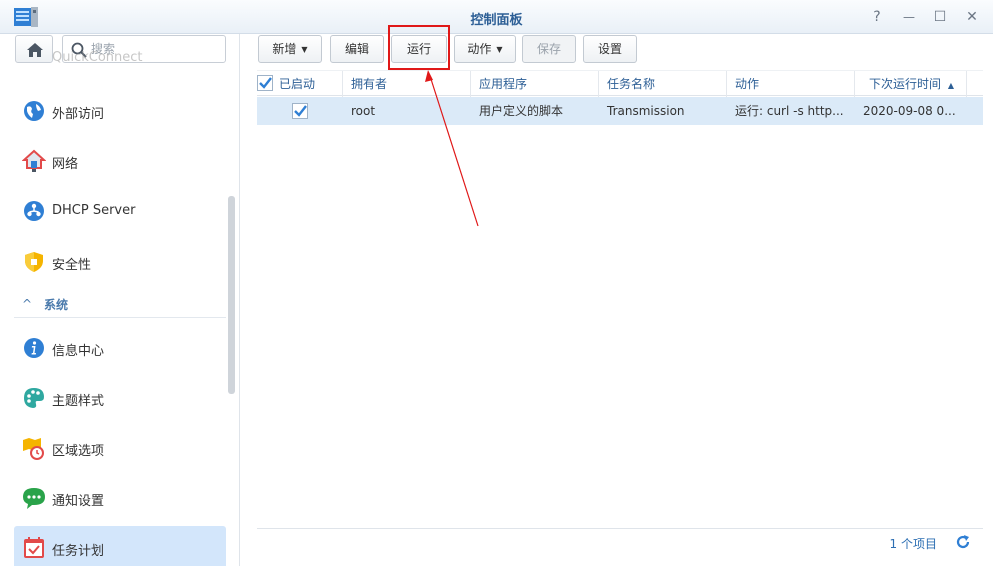 The width and height of the screenshot is (993, 566). Describe the element at coordinates (120, 348) in the screenshot. I see `sidebar-item-info-center: 信息中心` at that location.